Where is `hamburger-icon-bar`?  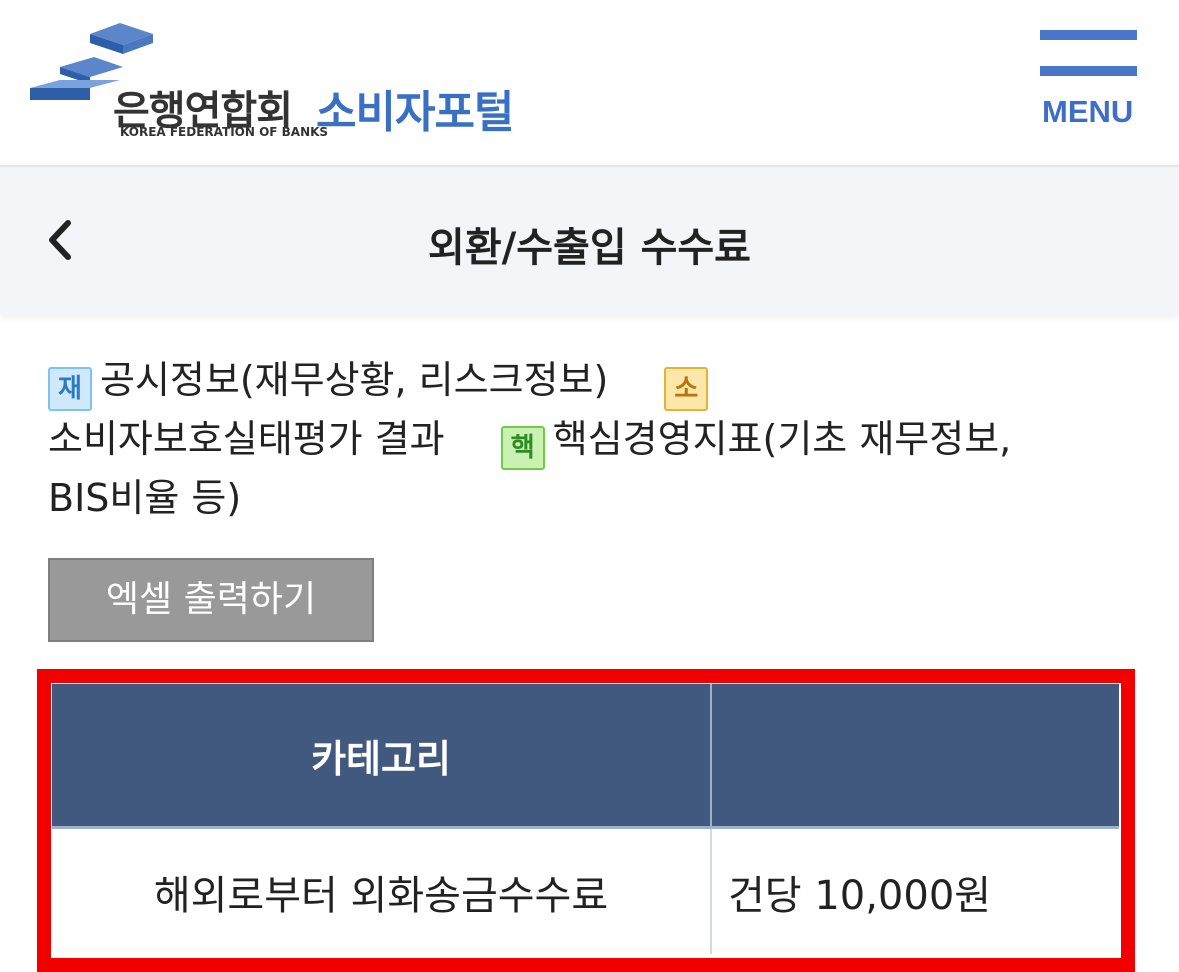 hamburger-icon-bar is located at coordinates (1088, 71).